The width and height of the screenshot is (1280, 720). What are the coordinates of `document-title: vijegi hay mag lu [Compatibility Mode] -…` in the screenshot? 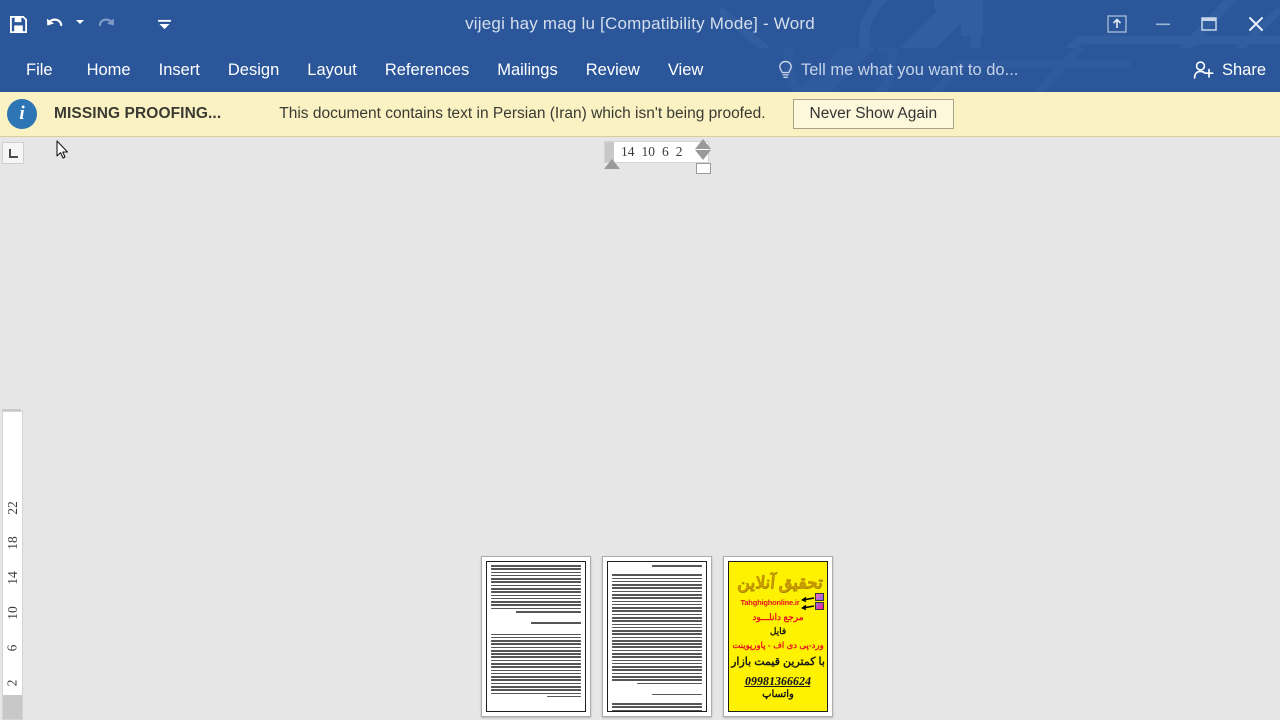 It's located at (640, 23).